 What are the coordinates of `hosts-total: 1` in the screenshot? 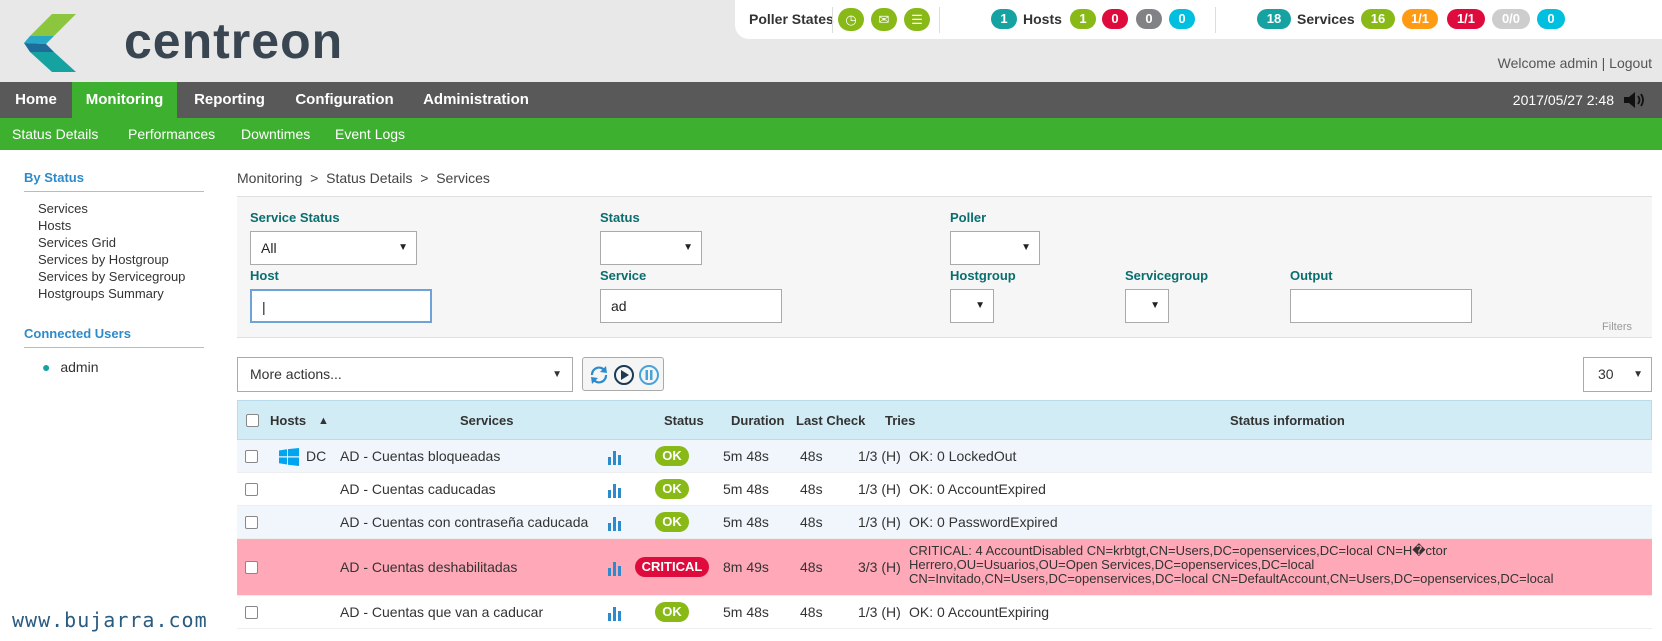 It's located at (1004, 19).